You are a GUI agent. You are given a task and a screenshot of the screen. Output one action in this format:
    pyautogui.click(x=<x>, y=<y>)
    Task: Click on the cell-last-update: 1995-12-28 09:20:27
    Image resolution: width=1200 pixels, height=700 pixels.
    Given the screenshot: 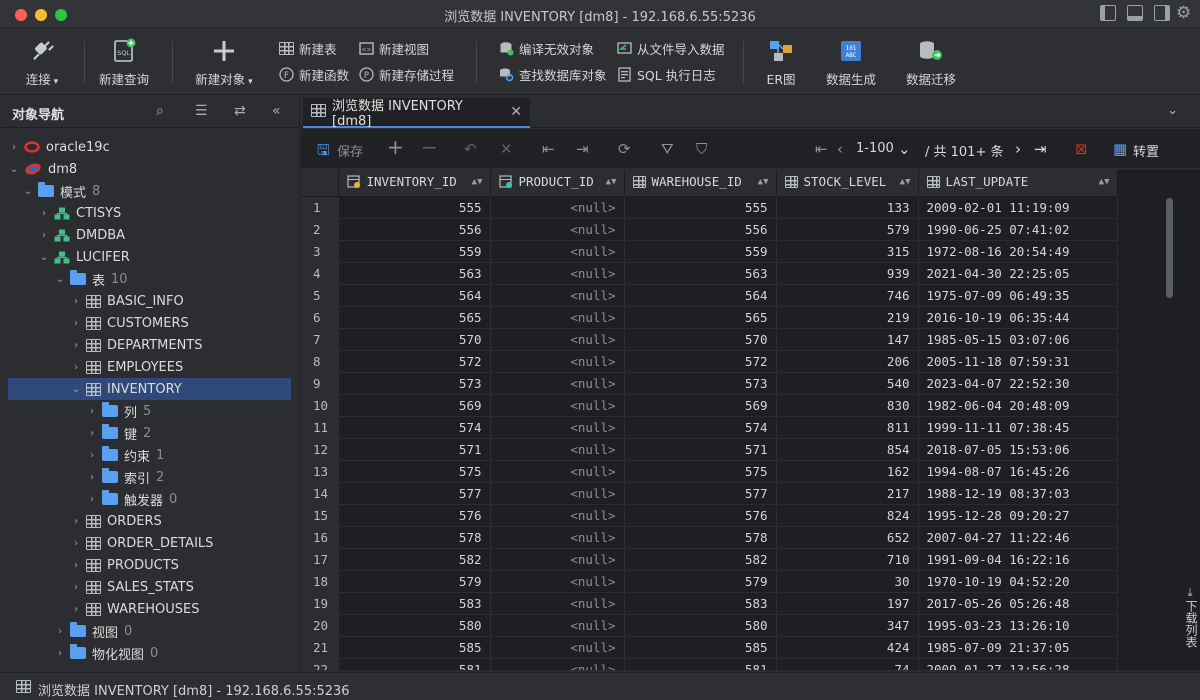 What is the action you would take?
    pyautogui.click(x=1018, y=515)
    